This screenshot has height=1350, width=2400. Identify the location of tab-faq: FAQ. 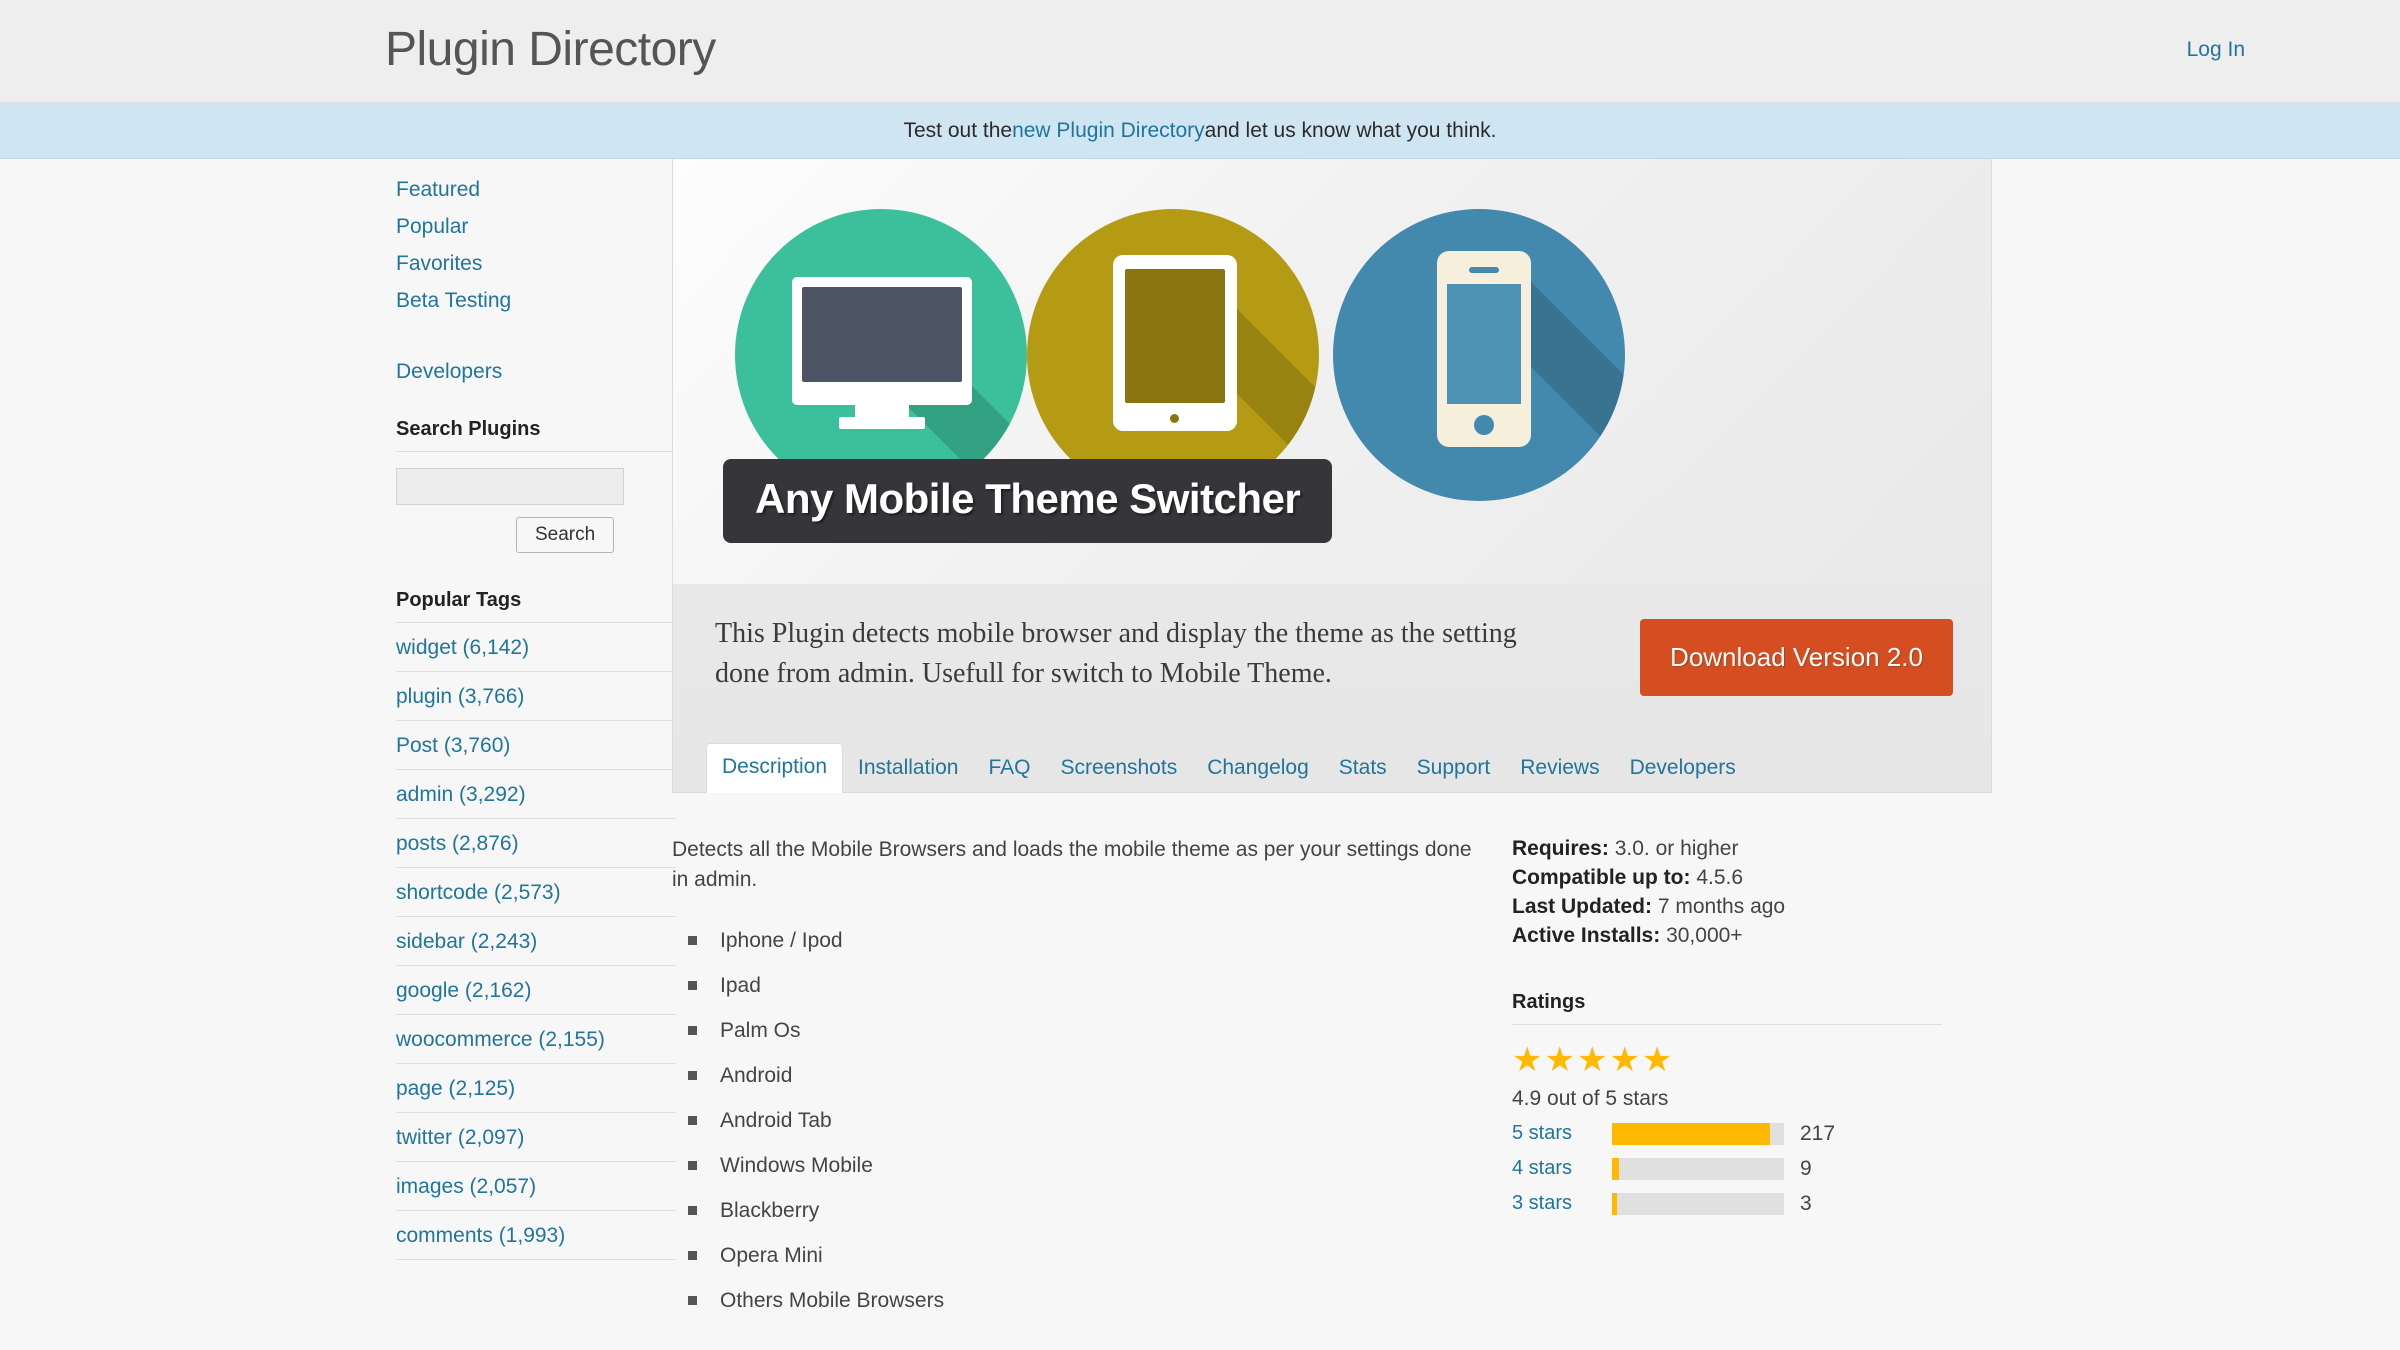
(1009, 768).